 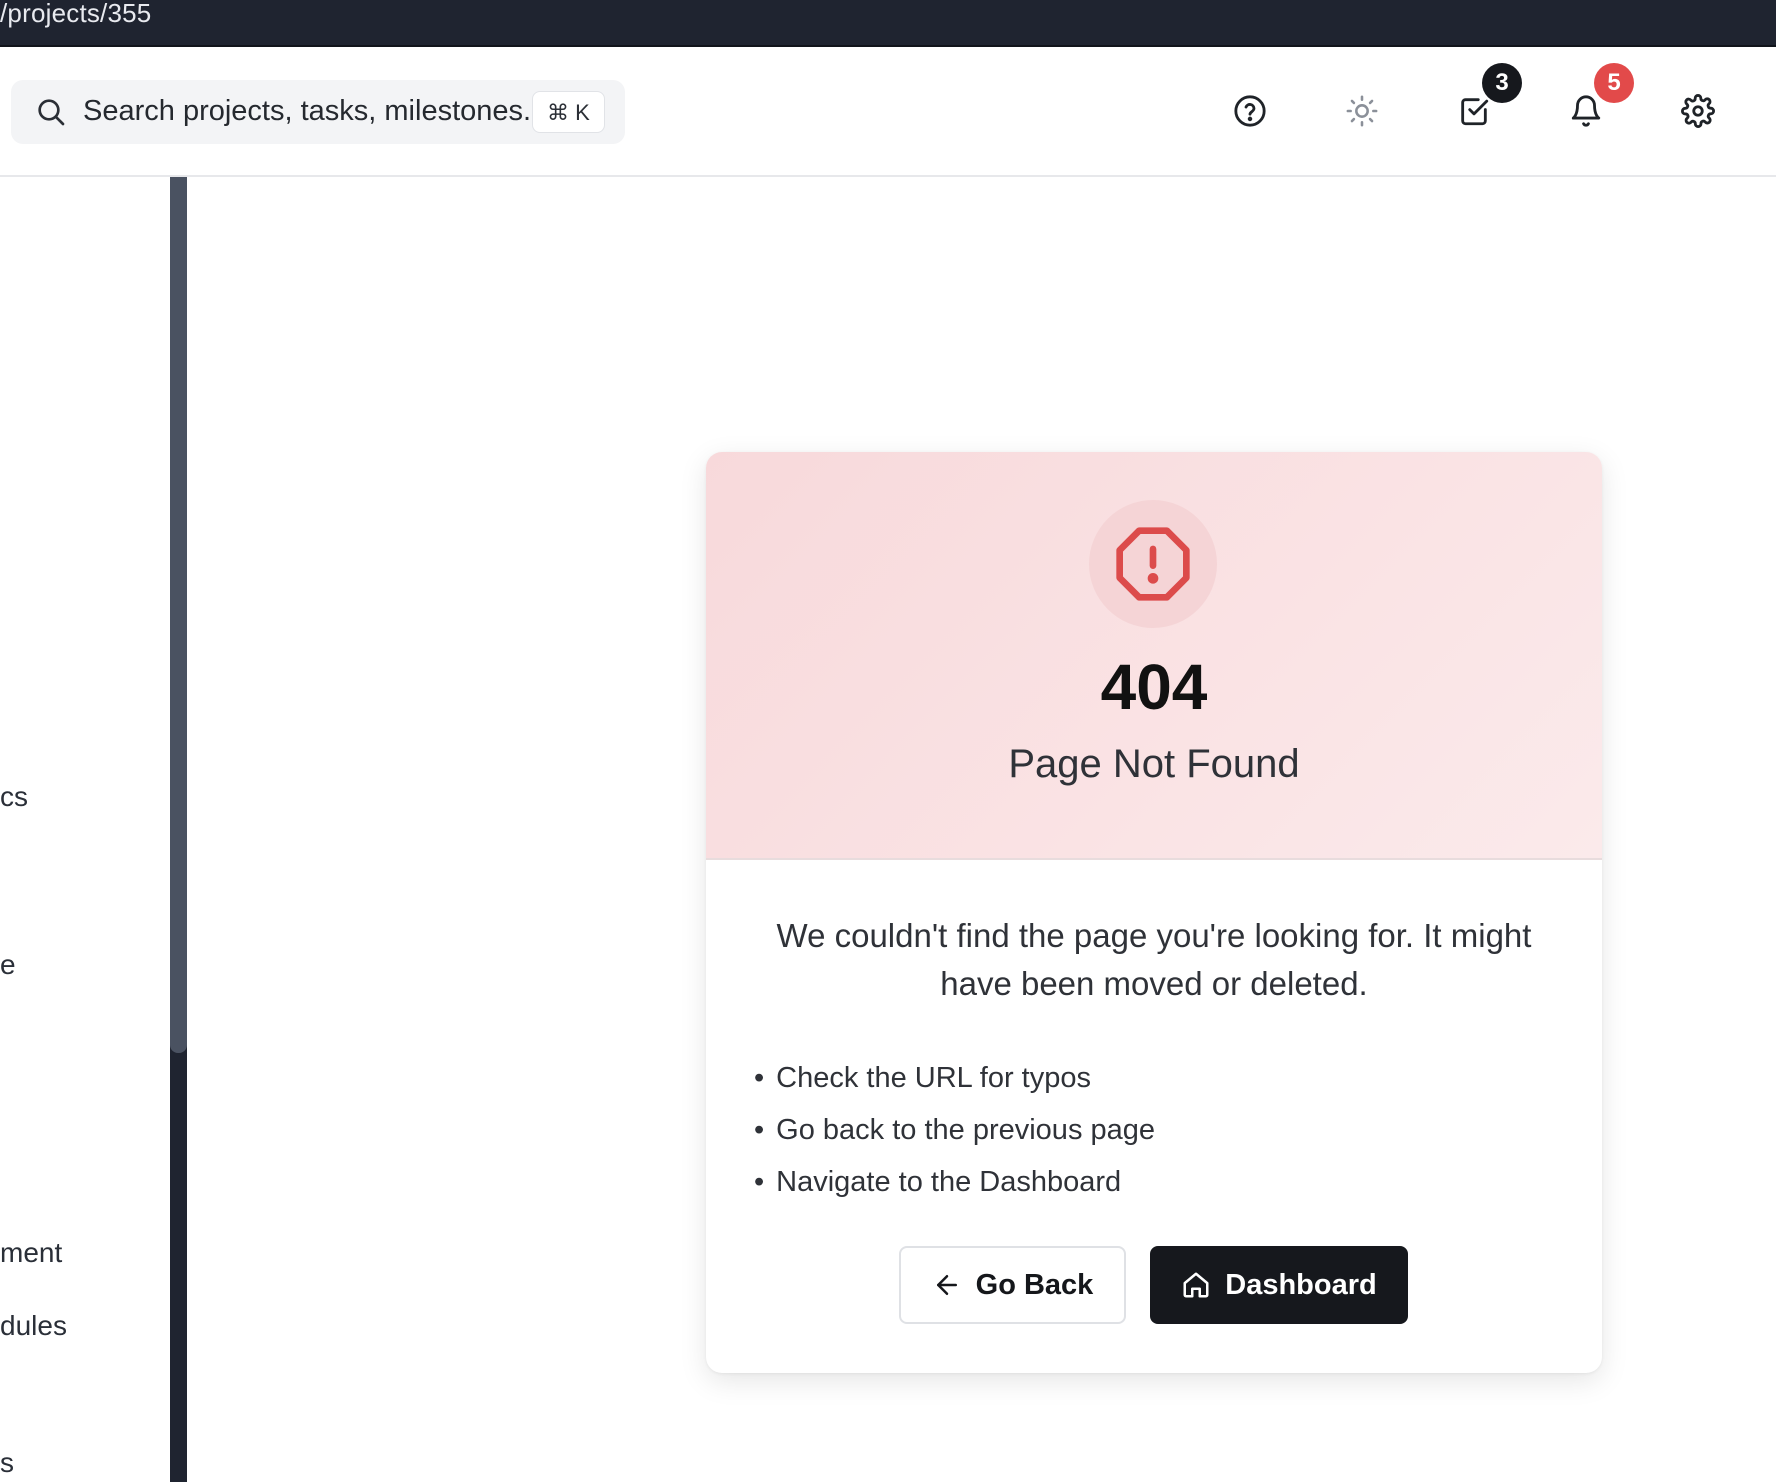 I want to click on tip-item: Navigate to the Dashboard, so click(x=1154, y=1182).